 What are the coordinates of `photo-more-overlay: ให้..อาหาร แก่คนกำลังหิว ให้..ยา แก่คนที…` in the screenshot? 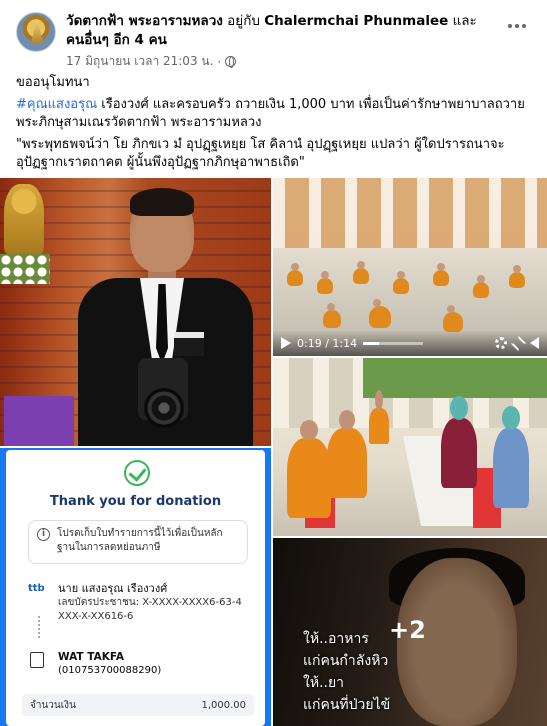 It's located at (410, 632).